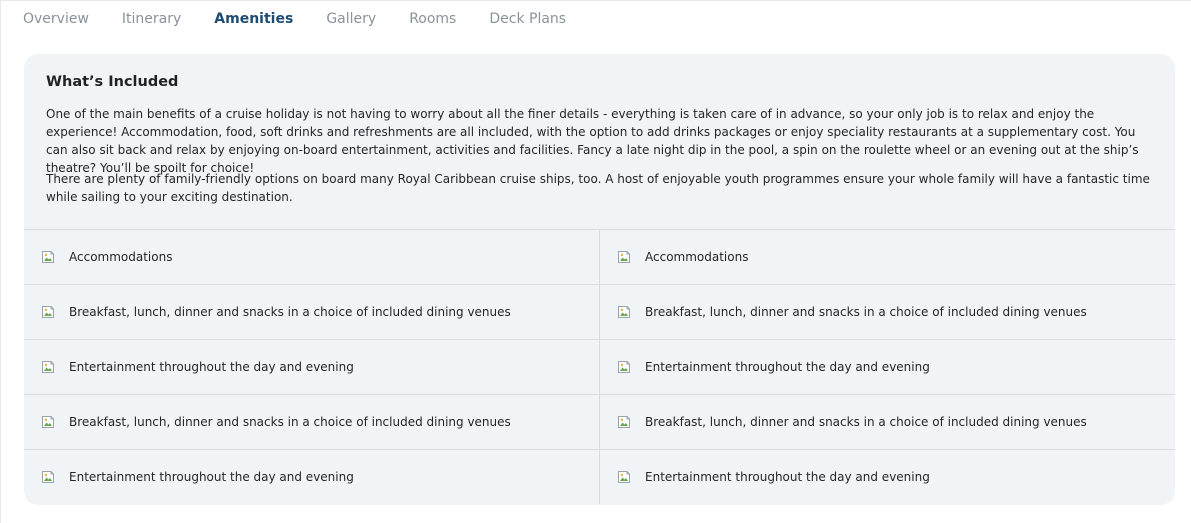 Image resolution: width=1191 pixels, height=523 pixels. What do you see at coordinates (527, 19) in the screenshot?
I see `tab-deck-plans: Deck Plans` at bounding box center [527, 19].